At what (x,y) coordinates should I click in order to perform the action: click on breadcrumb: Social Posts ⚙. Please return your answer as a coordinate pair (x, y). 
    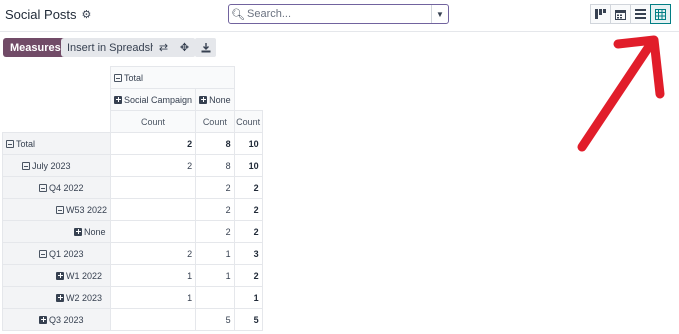
    Looking at the image, I should click on (48, 14).